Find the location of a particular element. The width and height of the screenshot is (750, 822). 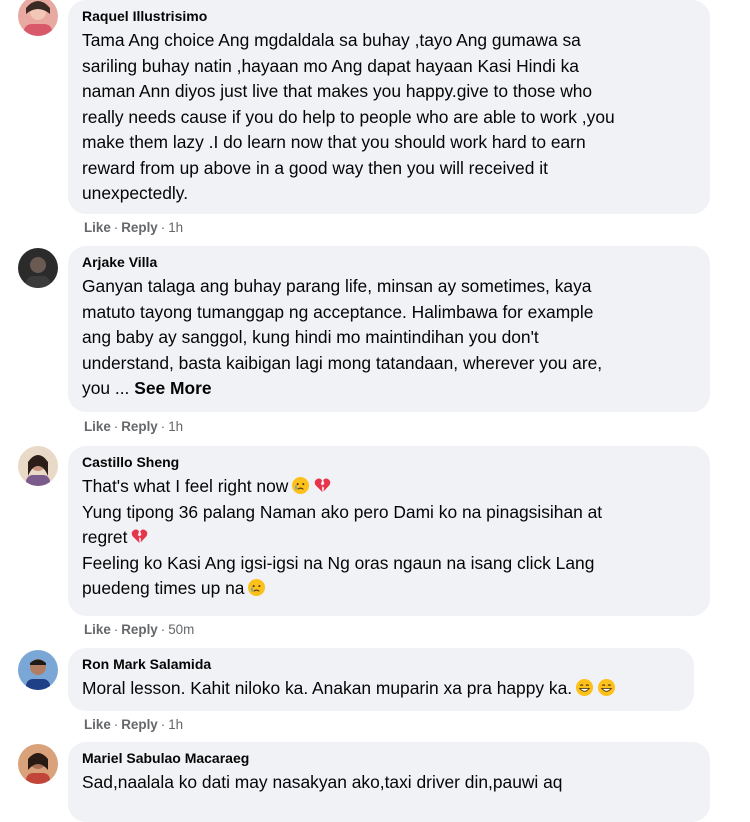

comment-actions: Like · Reply · 50m is located at coordinates (139, 629).